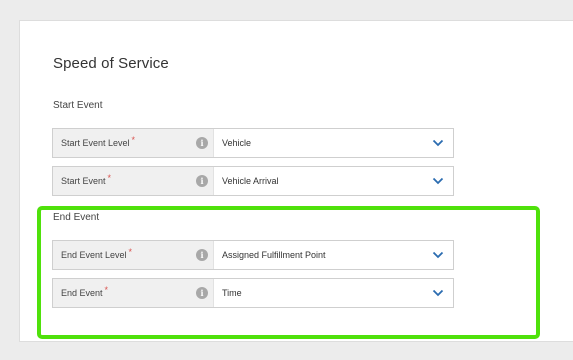 Image resolution: width=573 pixels, height=360 pixels. I want to click on field-label-text: Start Event Level, so click(95, 143).